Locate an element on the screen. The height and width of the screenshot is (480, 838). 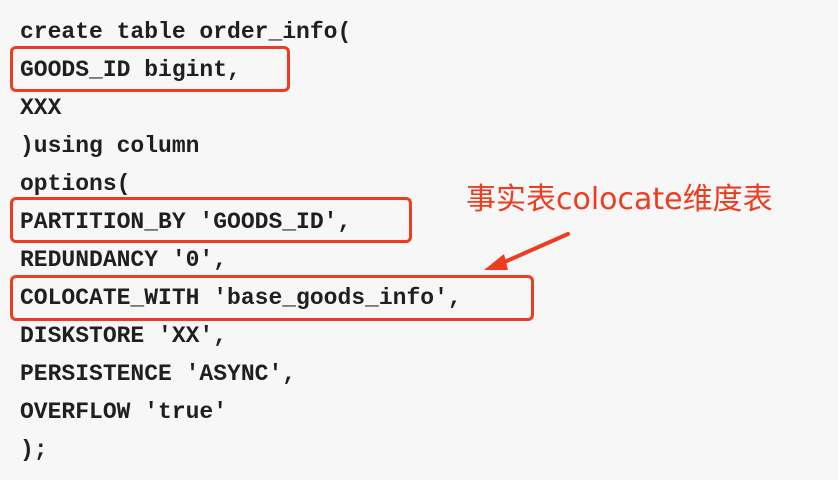
code-line-create-table: create table order_info( is located at coordinates (186, 32).